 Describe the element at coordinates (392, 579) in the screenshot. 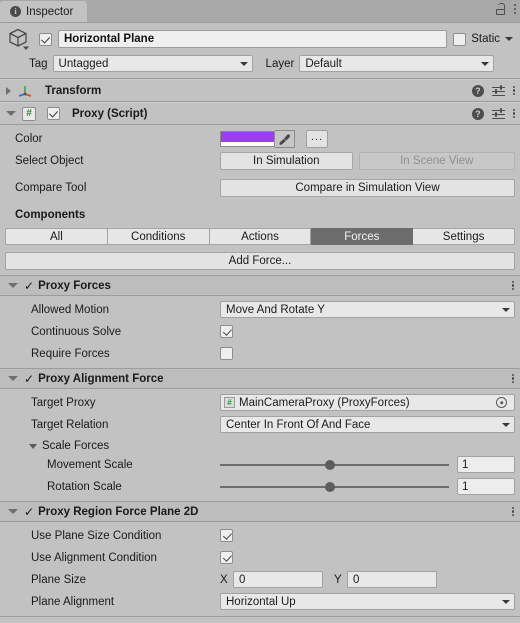

I see `plane-size-y-input: 0` at that location.